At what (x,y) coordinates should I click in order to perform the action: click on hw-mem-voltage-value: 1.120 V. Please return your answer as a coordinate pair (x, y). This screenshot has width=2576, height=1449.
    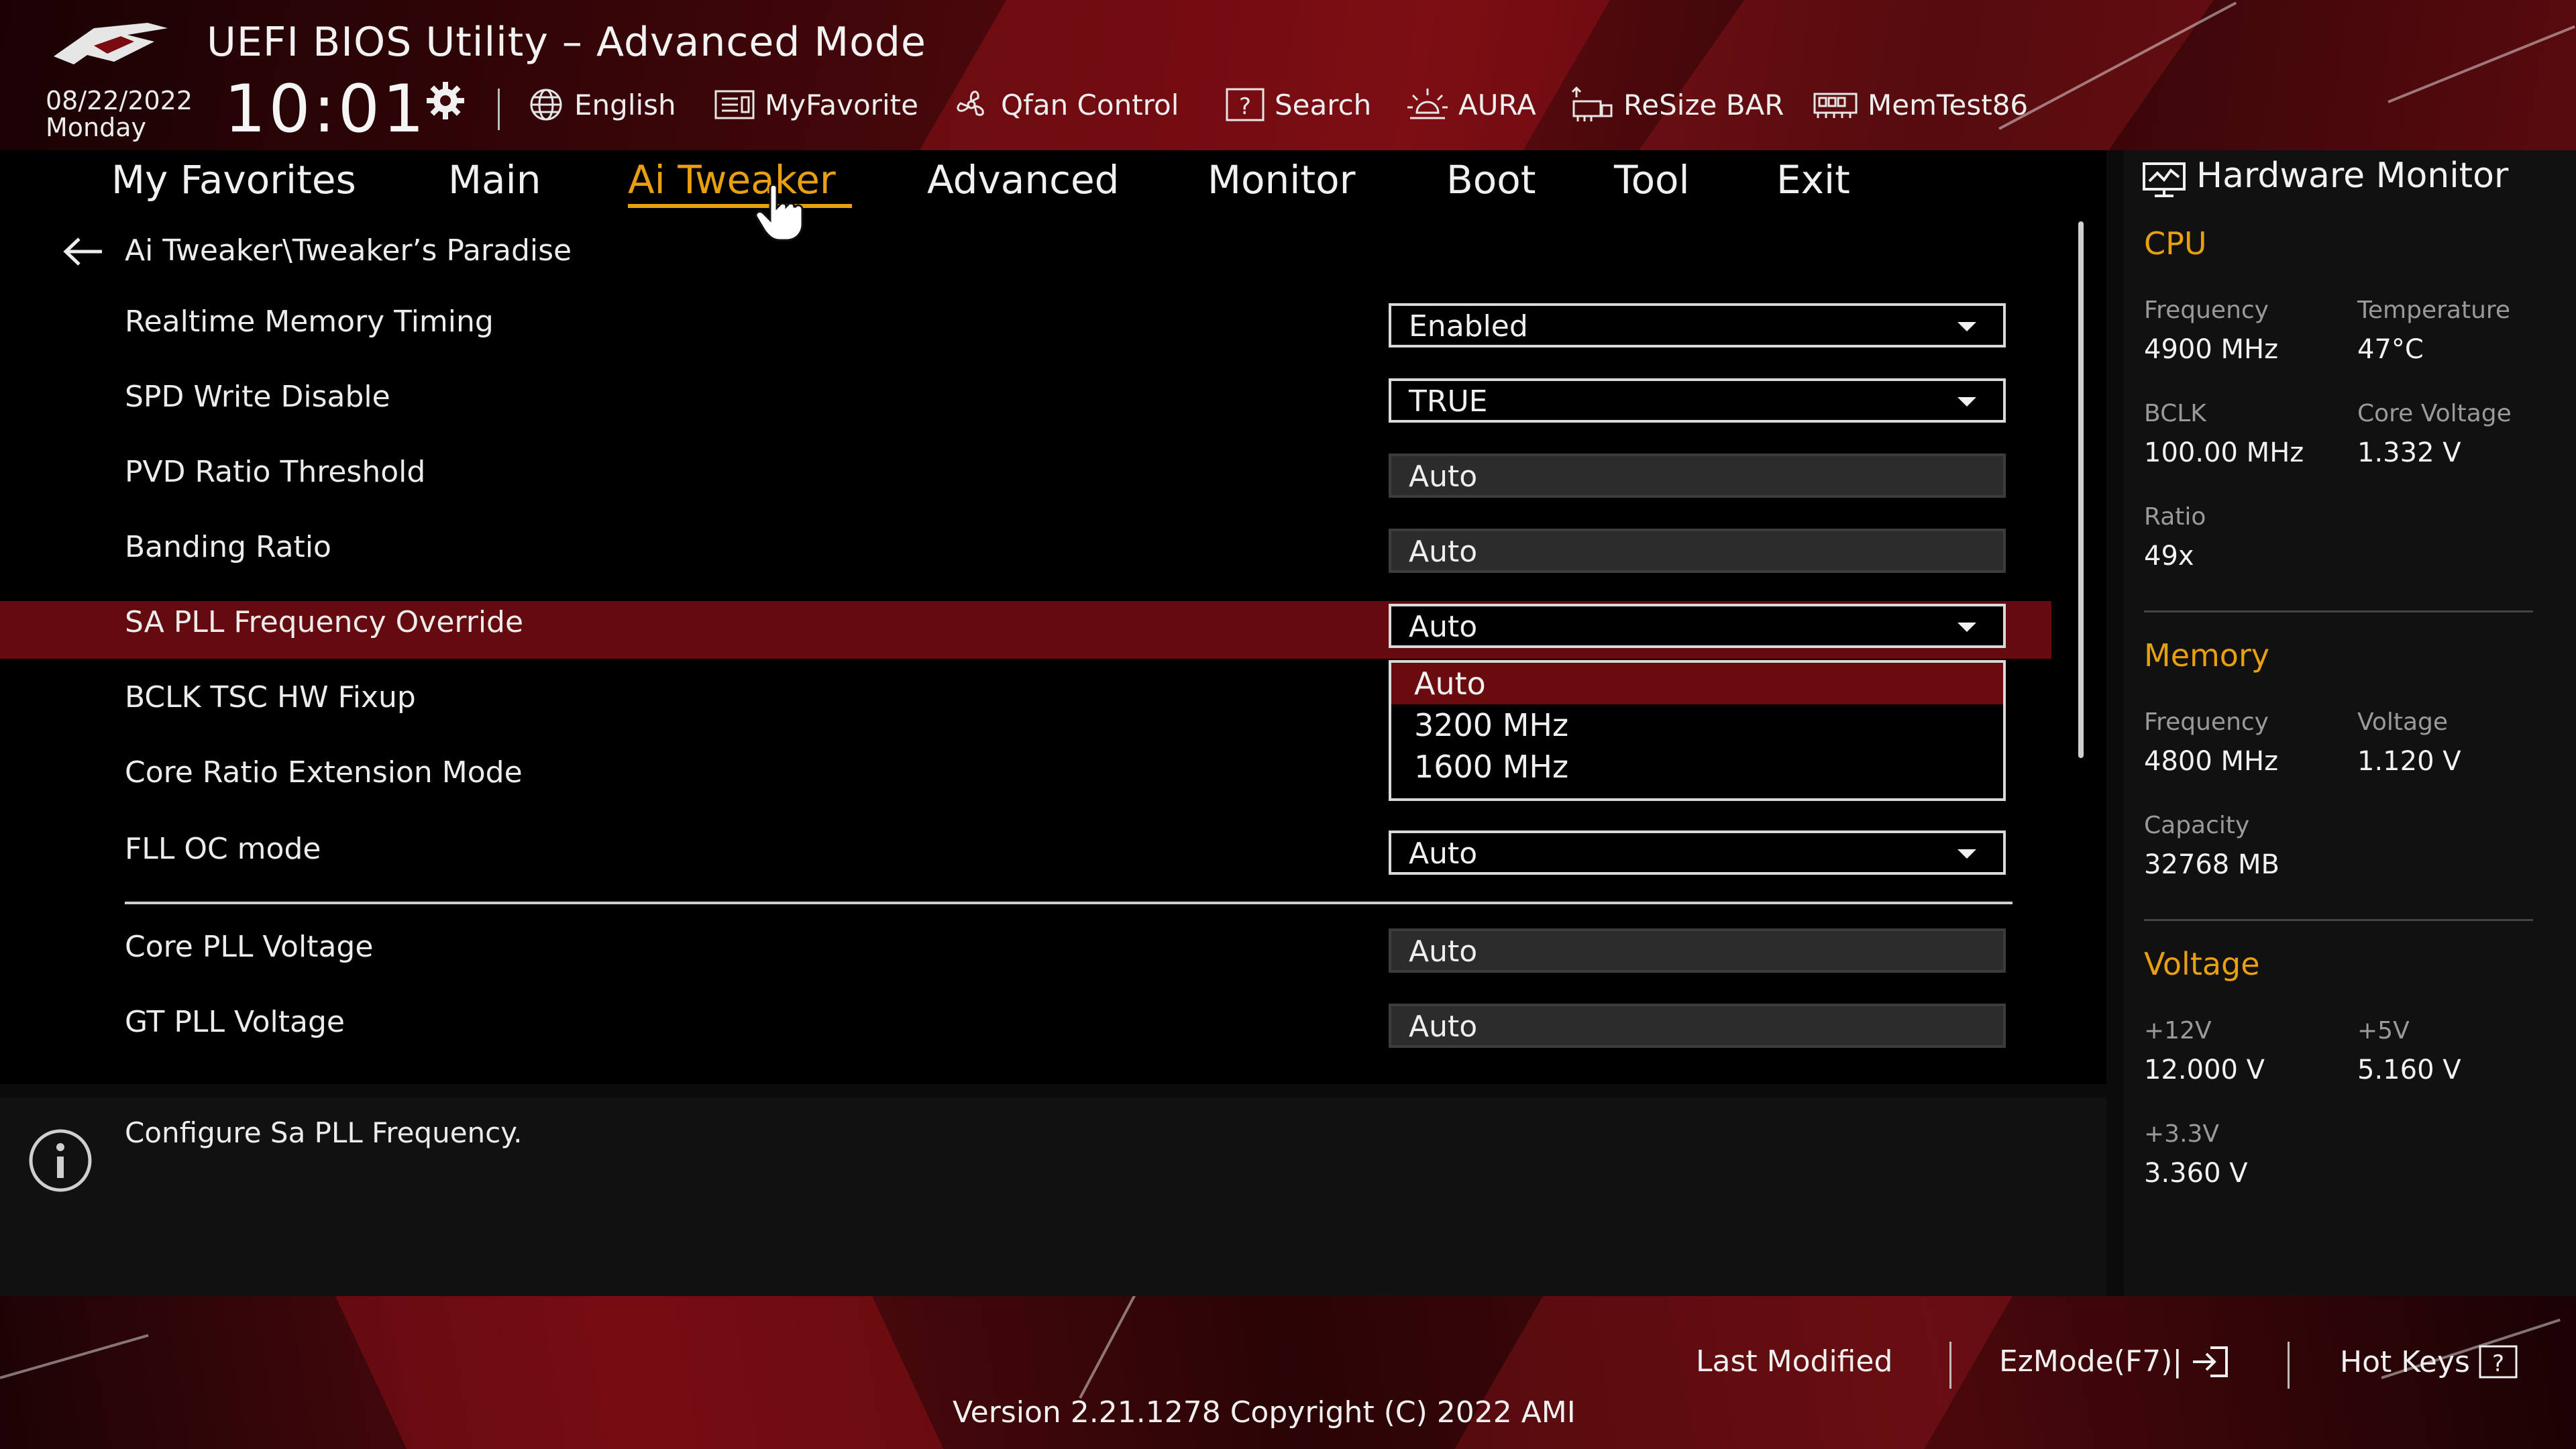
    Looking at the image, I should click on (2409, 761).